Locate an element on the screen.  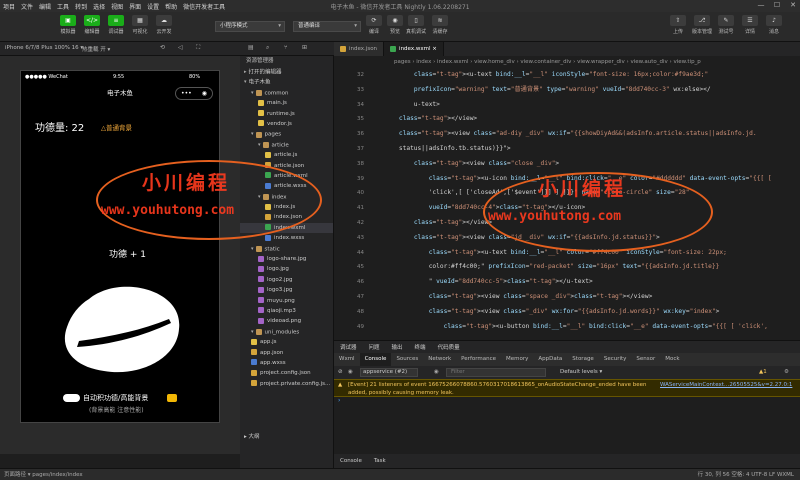
tree-item: ▾ common is located at coordinates (286, 93).